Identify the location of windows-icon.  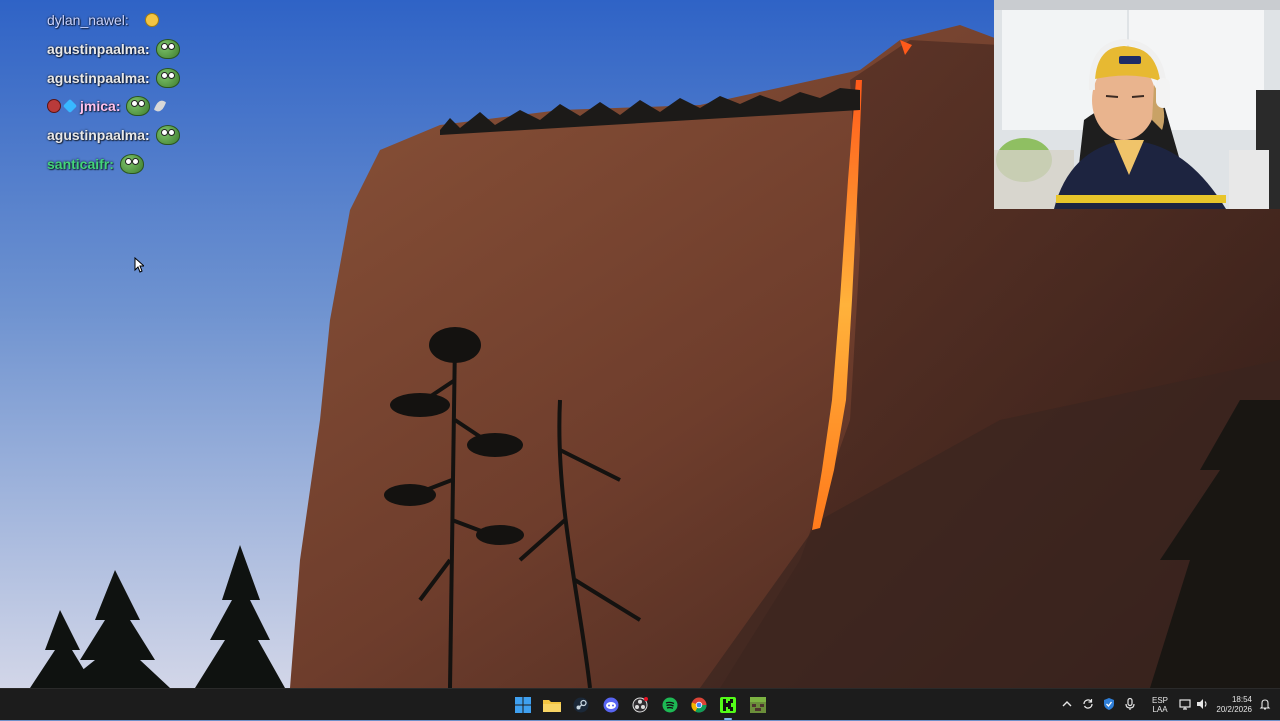
(523, 705).